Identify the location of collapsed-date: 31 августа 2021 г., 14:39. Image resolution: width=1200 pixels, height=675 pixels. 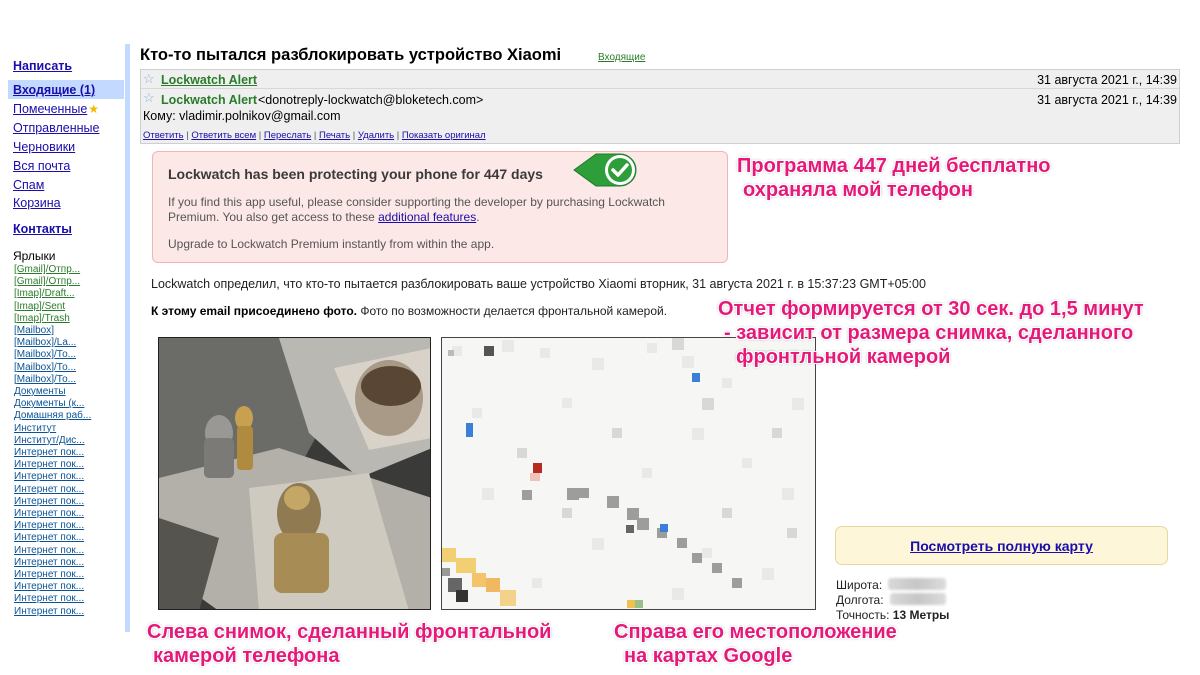
(1107, 80).